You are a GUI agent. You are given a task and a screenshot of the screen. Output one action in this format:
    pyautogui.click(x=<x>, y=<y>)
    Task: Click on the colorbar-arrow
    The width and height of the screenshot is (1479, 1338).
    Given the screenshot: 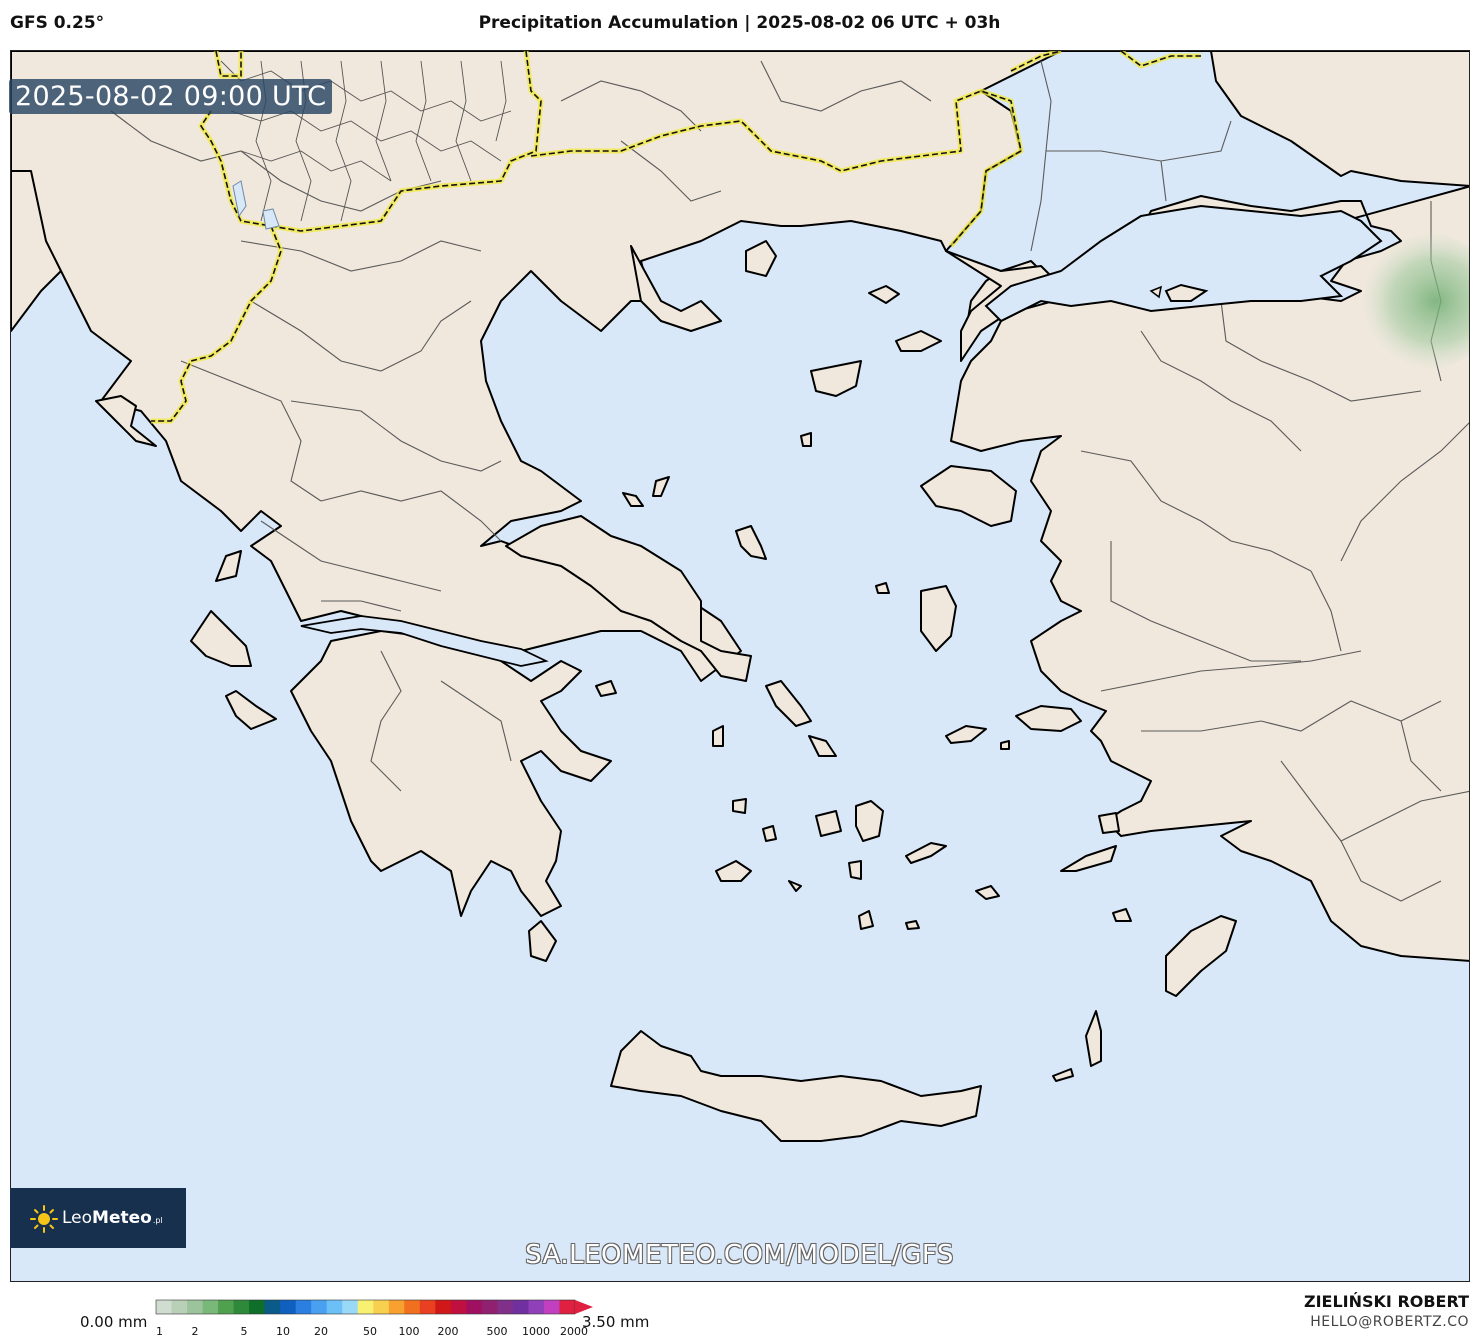 What is the action you would take?
    pyautogui.click(x=584, y=1307)
    